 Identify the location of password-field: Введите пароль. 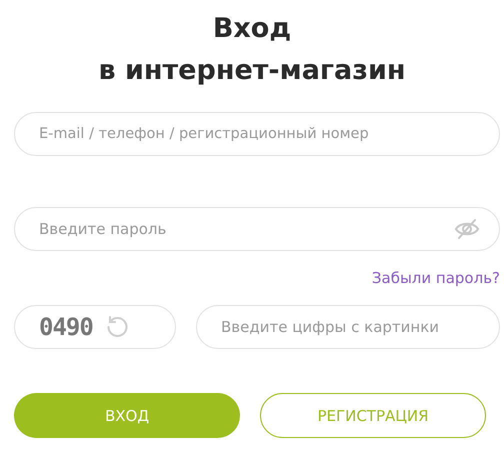
(257, 229).